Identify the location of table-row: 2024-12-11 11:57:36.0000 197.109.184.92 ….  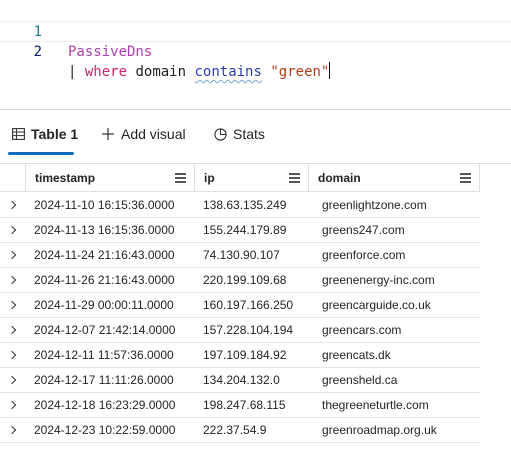
(240, 355).